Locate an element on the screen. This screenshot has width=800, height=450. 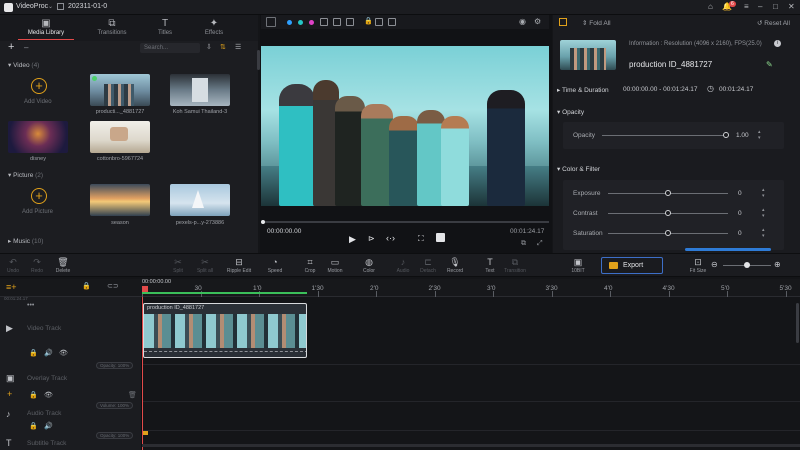
ripple-edit-button: ⊟ Ripple Edit is located at coordinates (239, 265).